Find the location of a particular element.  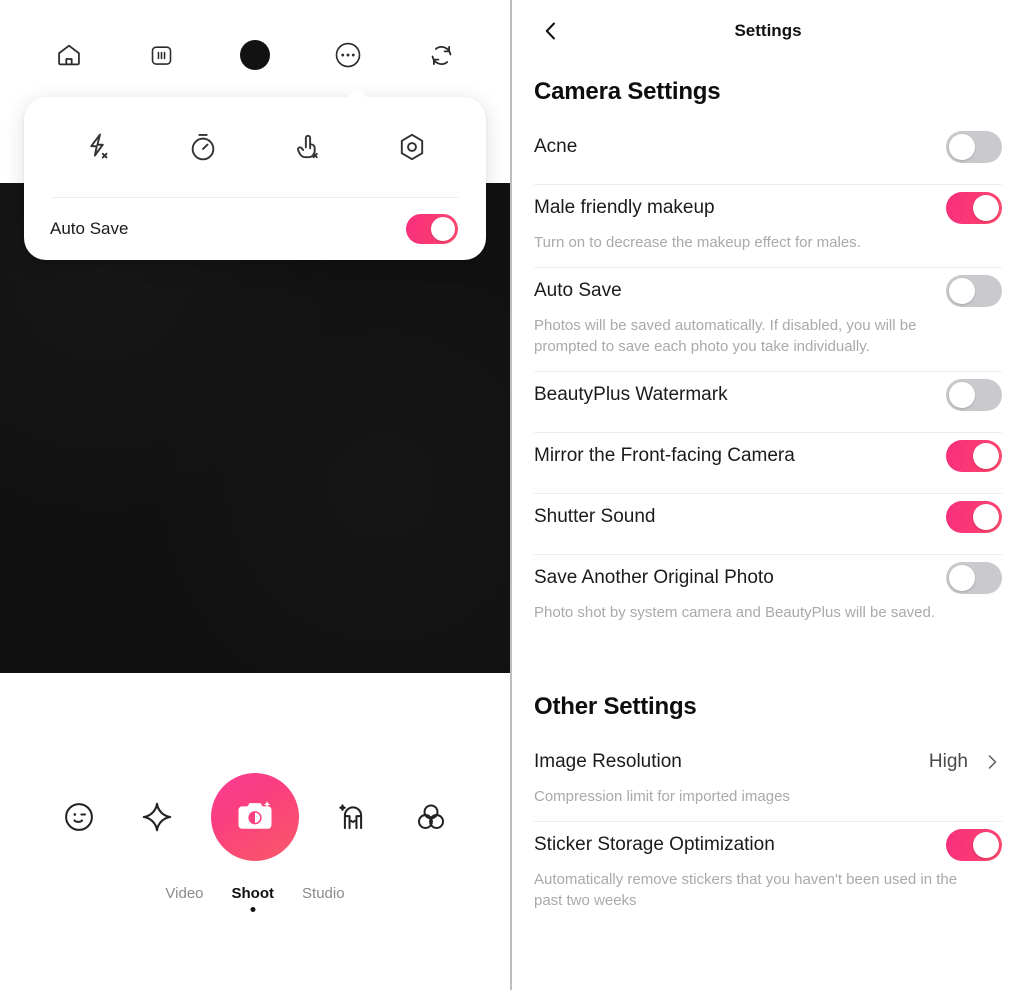

active-mode-dot is located at coordinates (253, 909).